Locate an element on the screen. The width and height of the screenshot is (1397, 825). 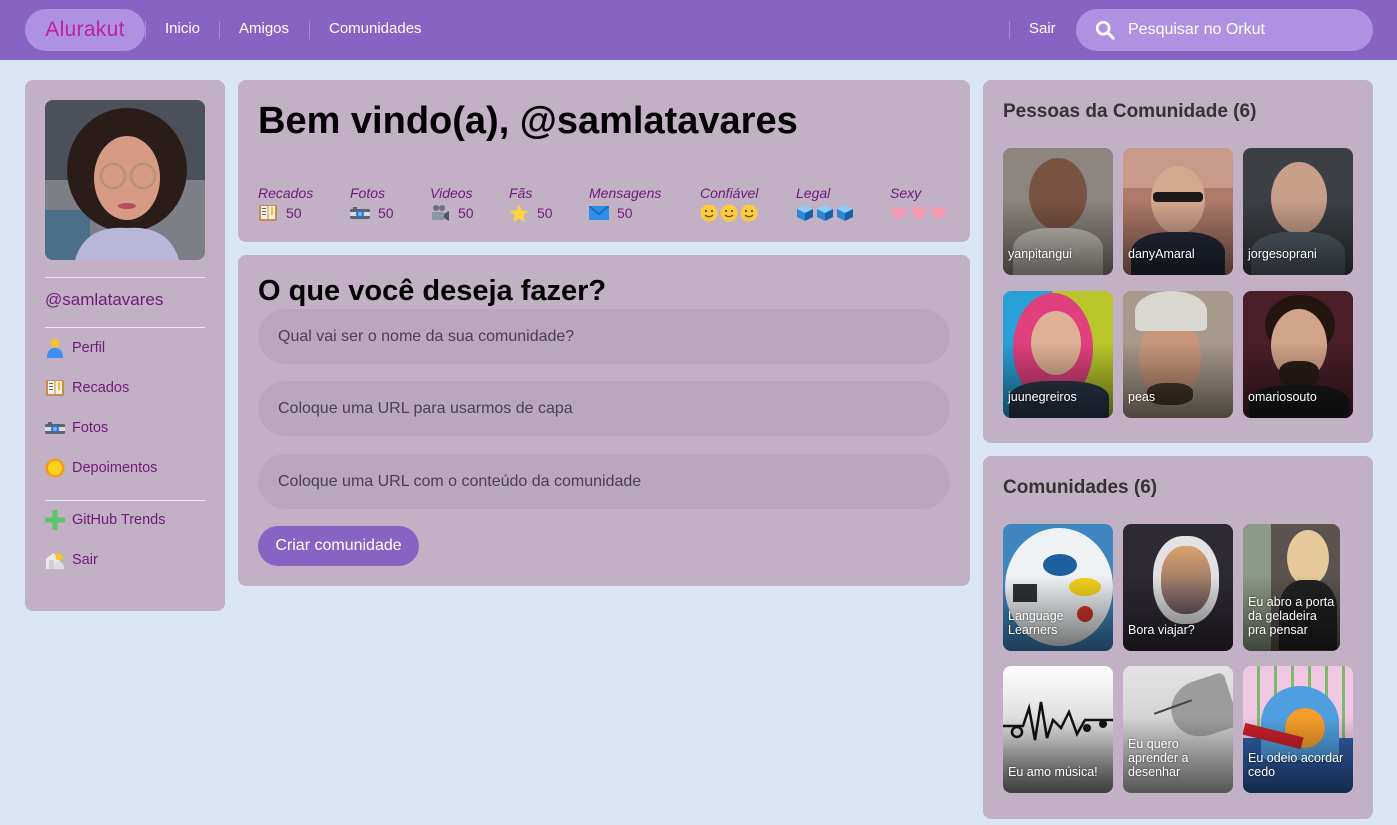
logout-link: Sair is located at coordinates (1042, 28).